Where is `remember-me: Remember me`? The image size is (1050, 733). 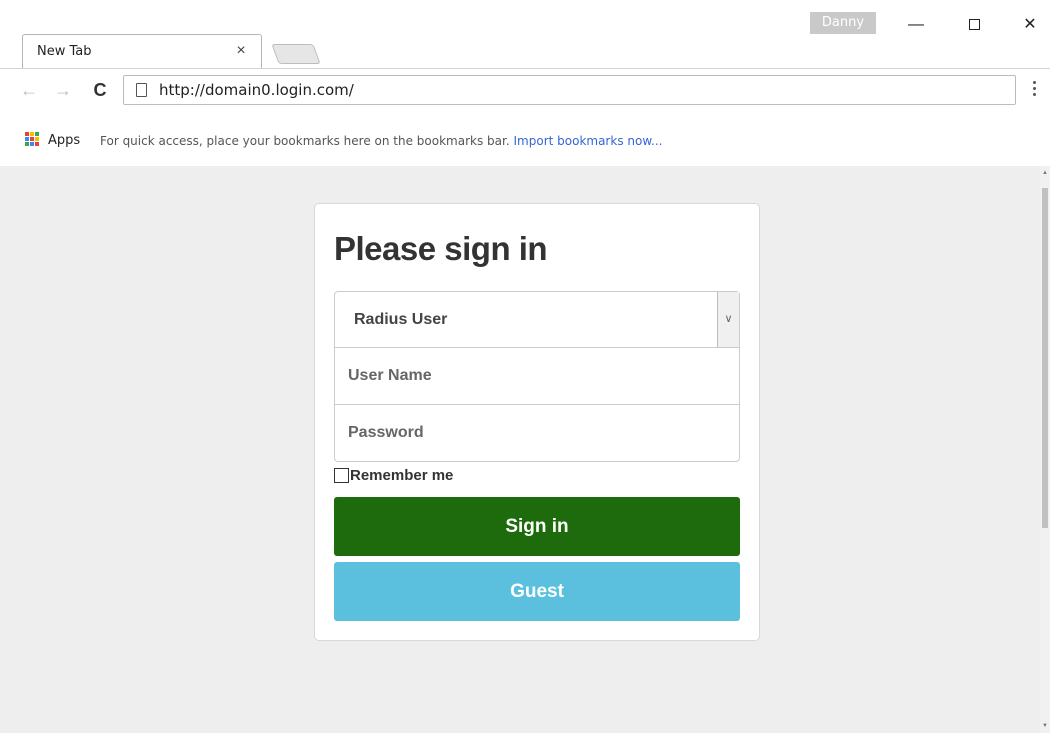
remember-me: Remember me is located at coordinates (393, 475).